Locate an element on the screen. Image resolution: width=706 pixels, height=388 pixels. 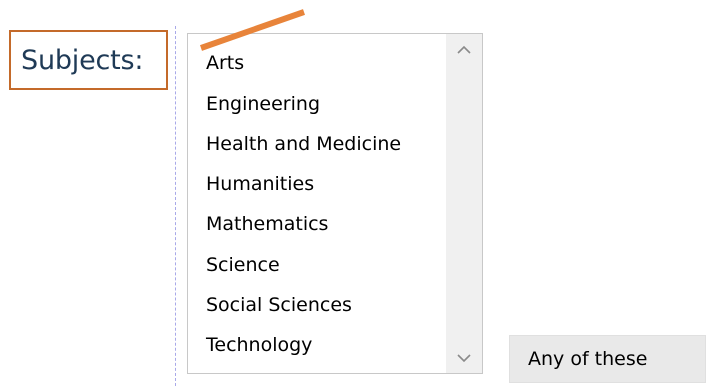
chevron-up-icon is located at coordinates (464, 49).